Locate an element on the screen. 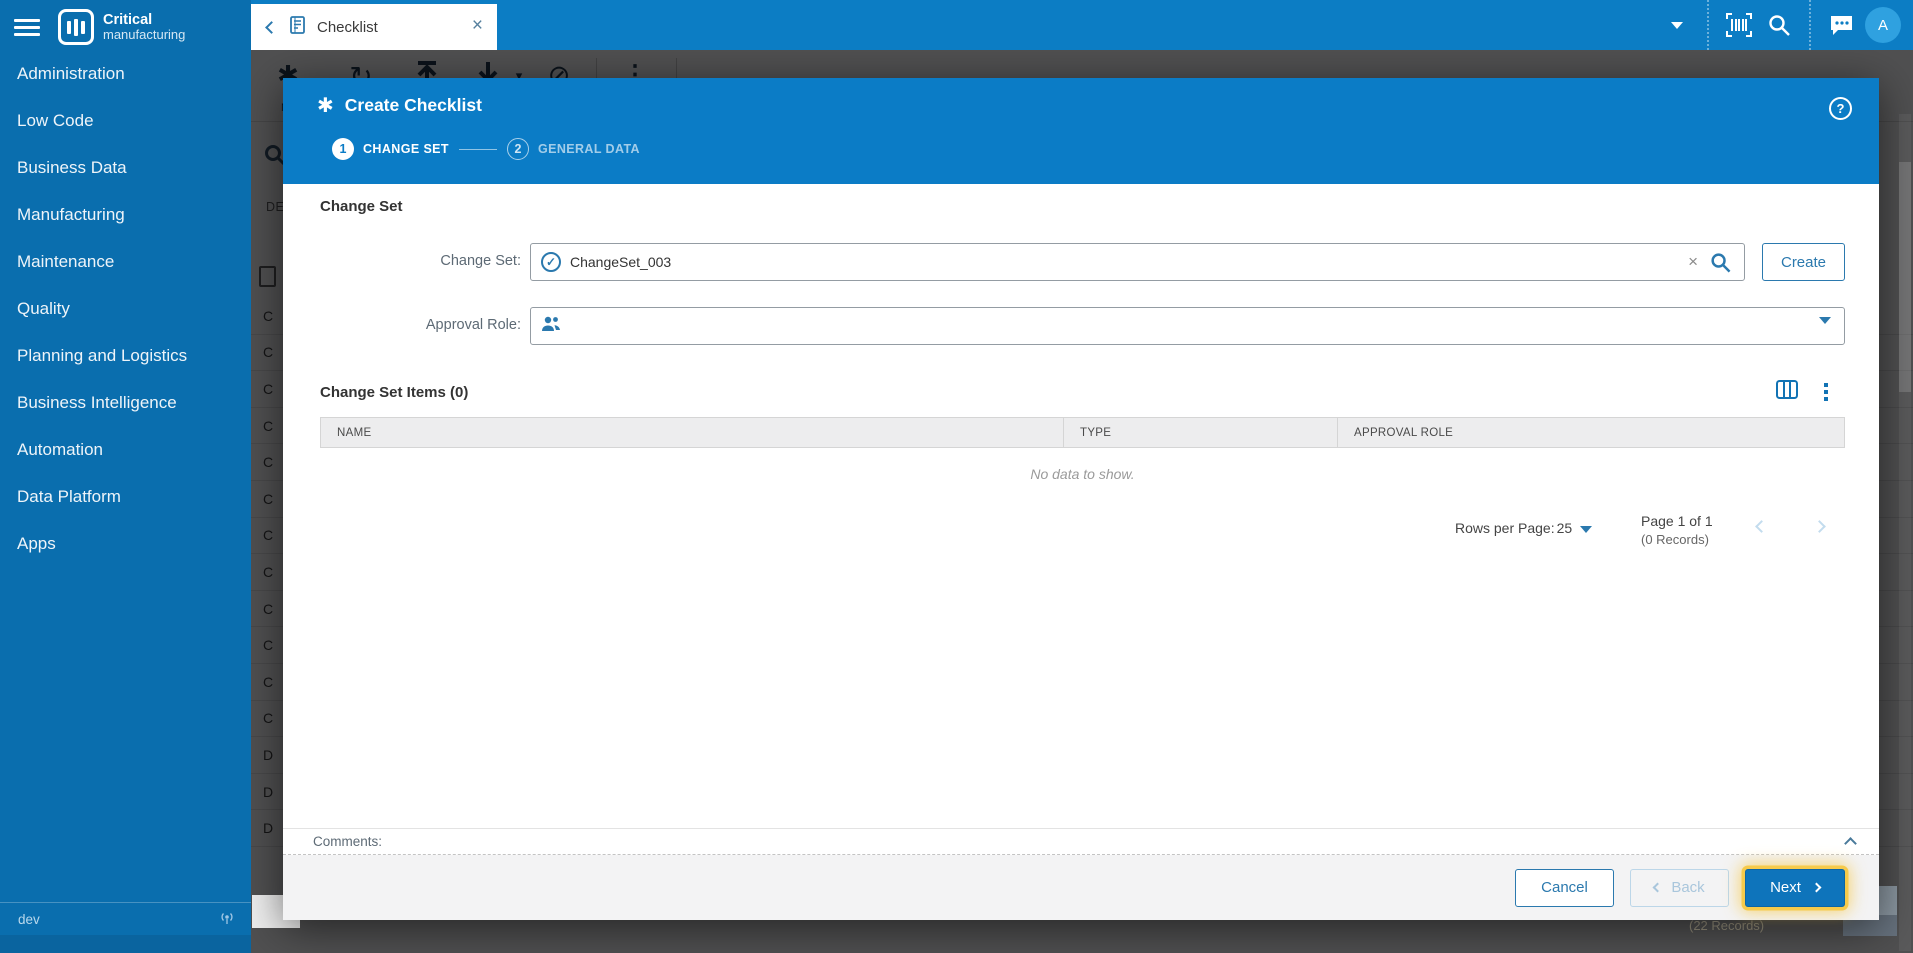 This screenshot has height=953, width=1913. tabs-dropdown-icon is located at coordinates (1677, 25).